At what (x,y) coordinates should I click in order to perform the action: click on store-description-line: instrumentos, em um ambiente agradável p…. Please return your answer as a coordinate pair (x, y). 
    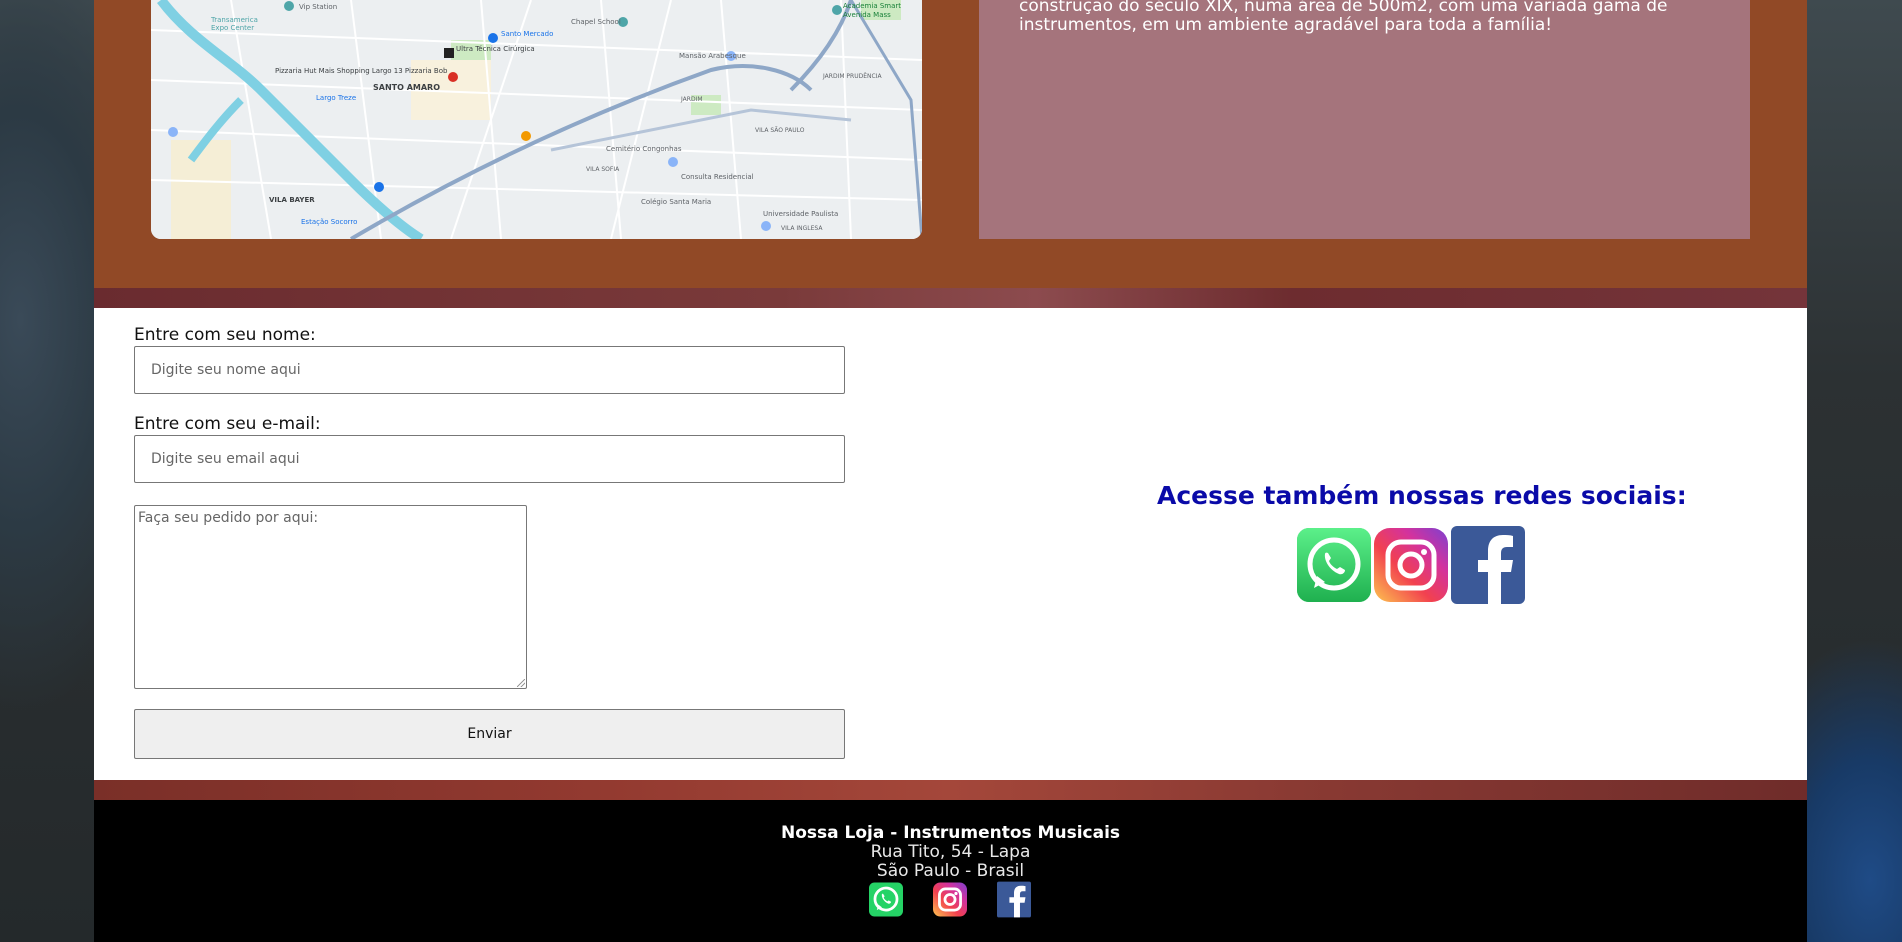
    Looking at the image, I should click on (1286, 25).